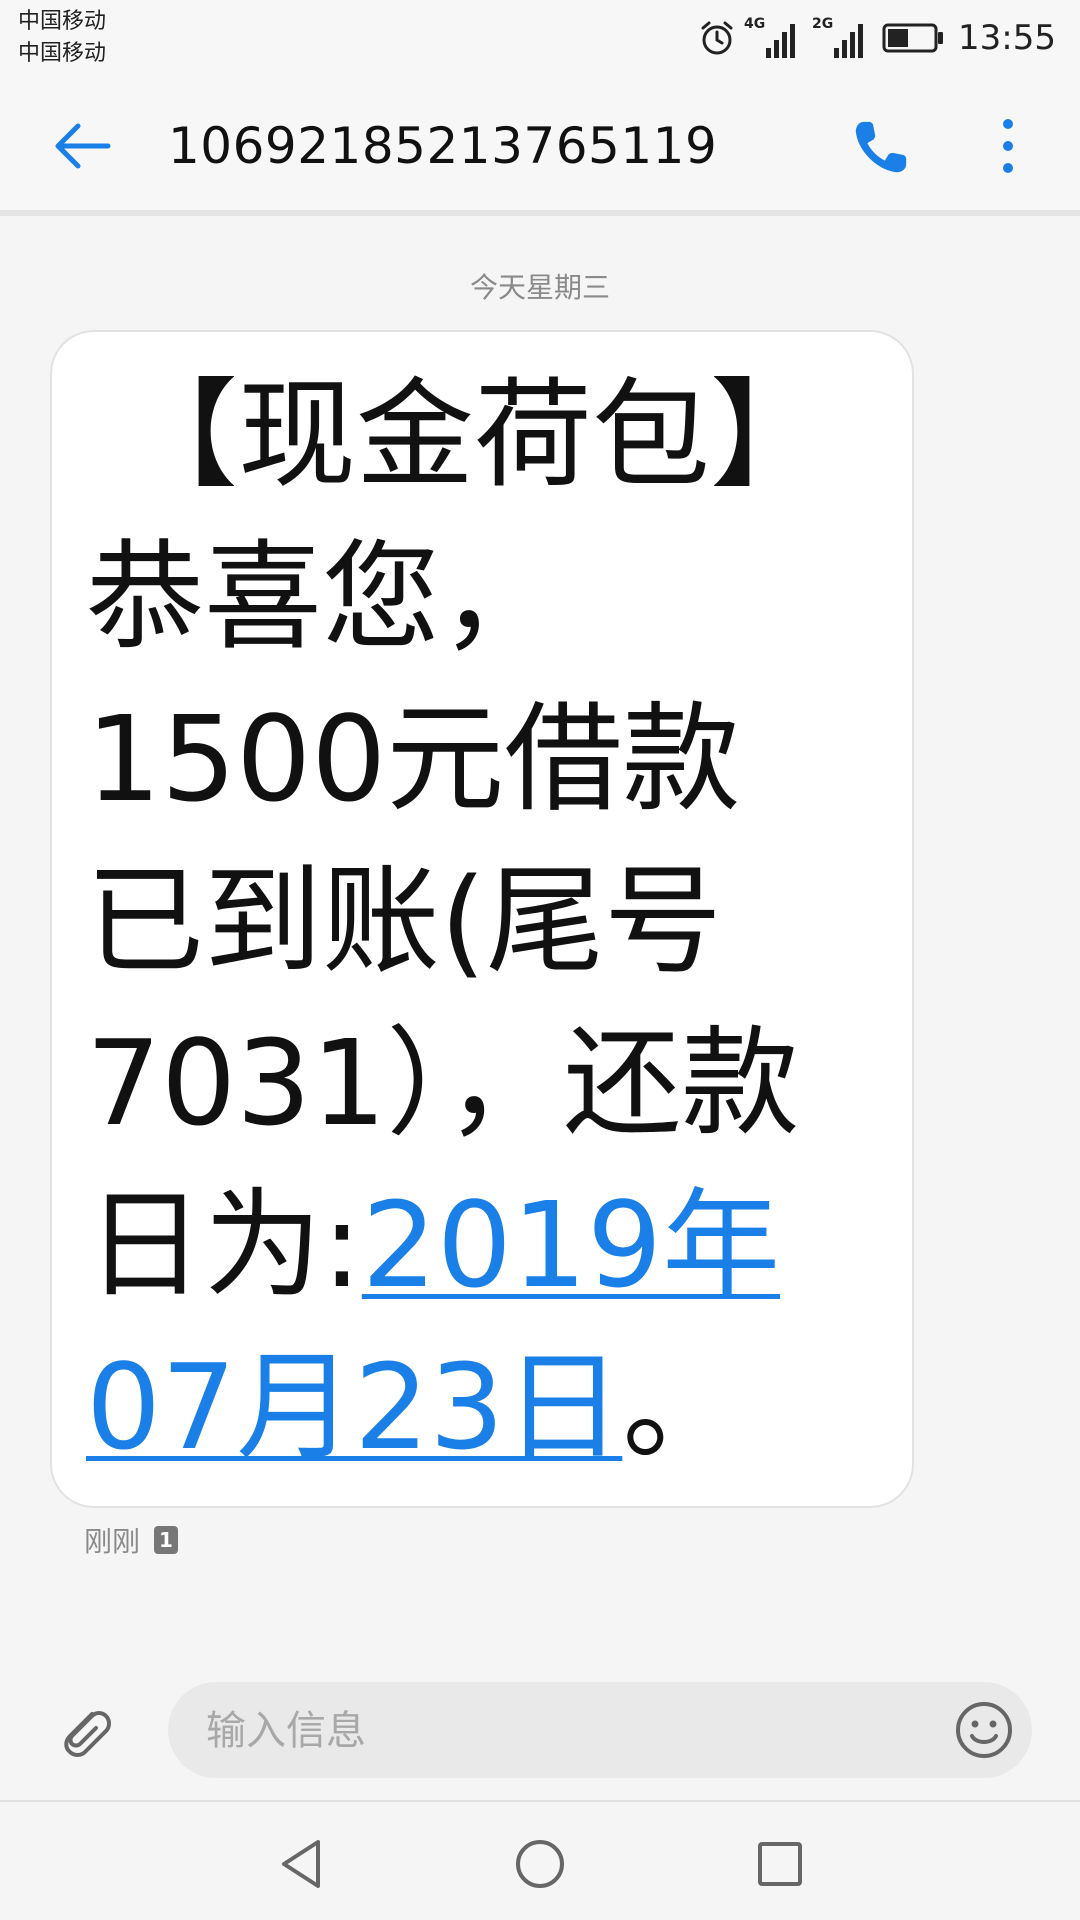 The image size is (1080, 1920). What do you see at coordinates (540, 213) in the screenshot?
I see `header-divider` at bounding box center [540, 213].